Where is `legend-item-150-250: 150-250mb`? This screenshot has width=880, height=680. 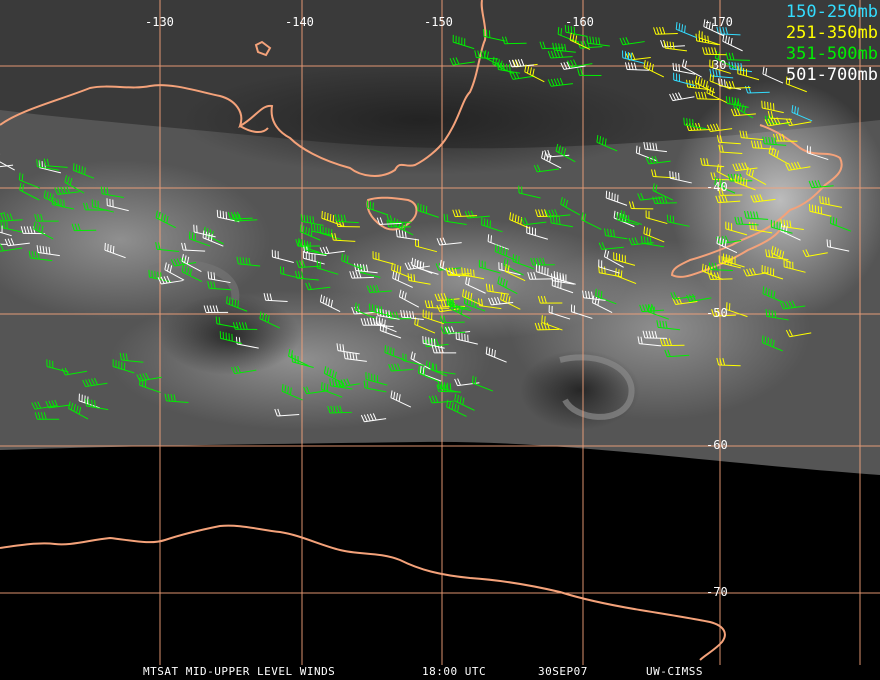
legend-item-150-250: 150-250mb is located at coordinates (831, 12).